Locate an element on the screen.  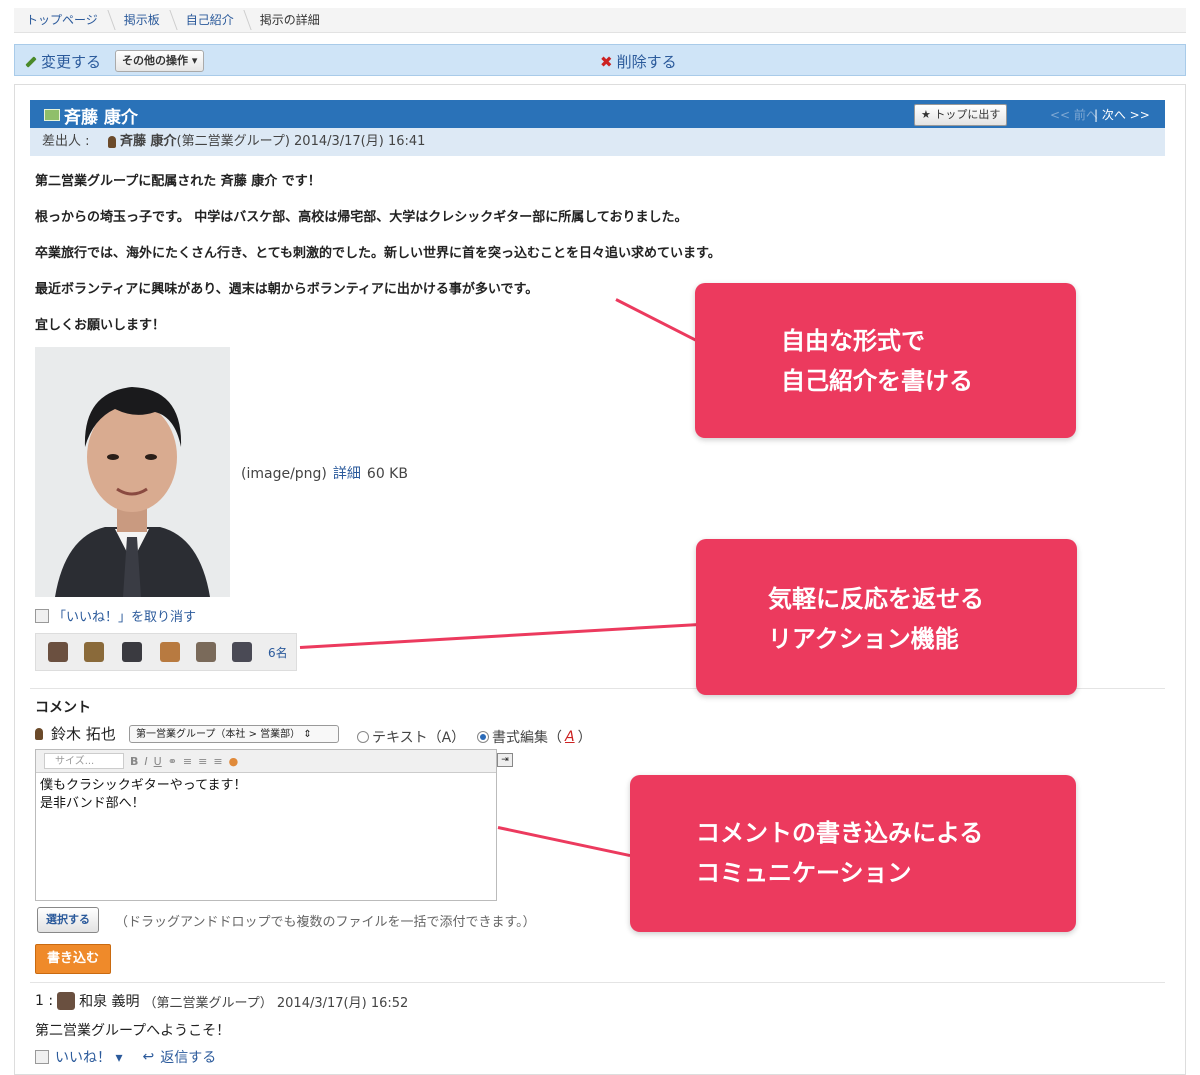
post-comment-button: 書き込む is located at coordinates (73, 959).